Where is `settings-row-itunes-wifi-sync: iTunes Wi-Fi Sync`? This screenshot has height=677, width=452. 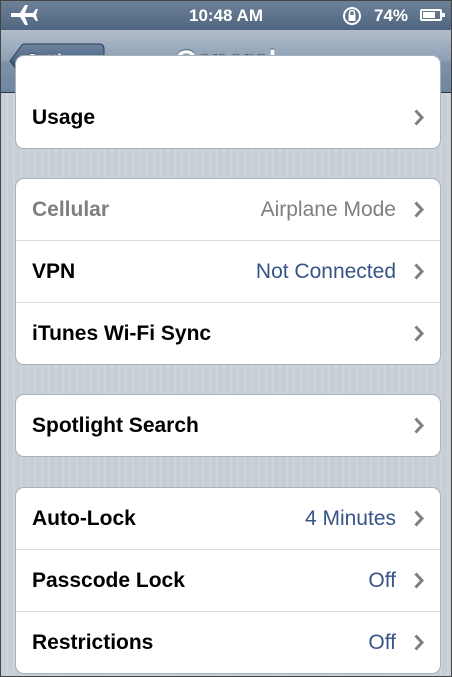 settings-row-itunes-wifi-sync: iTunes Wi-Fi Sync is located at coordinates (228, 333).